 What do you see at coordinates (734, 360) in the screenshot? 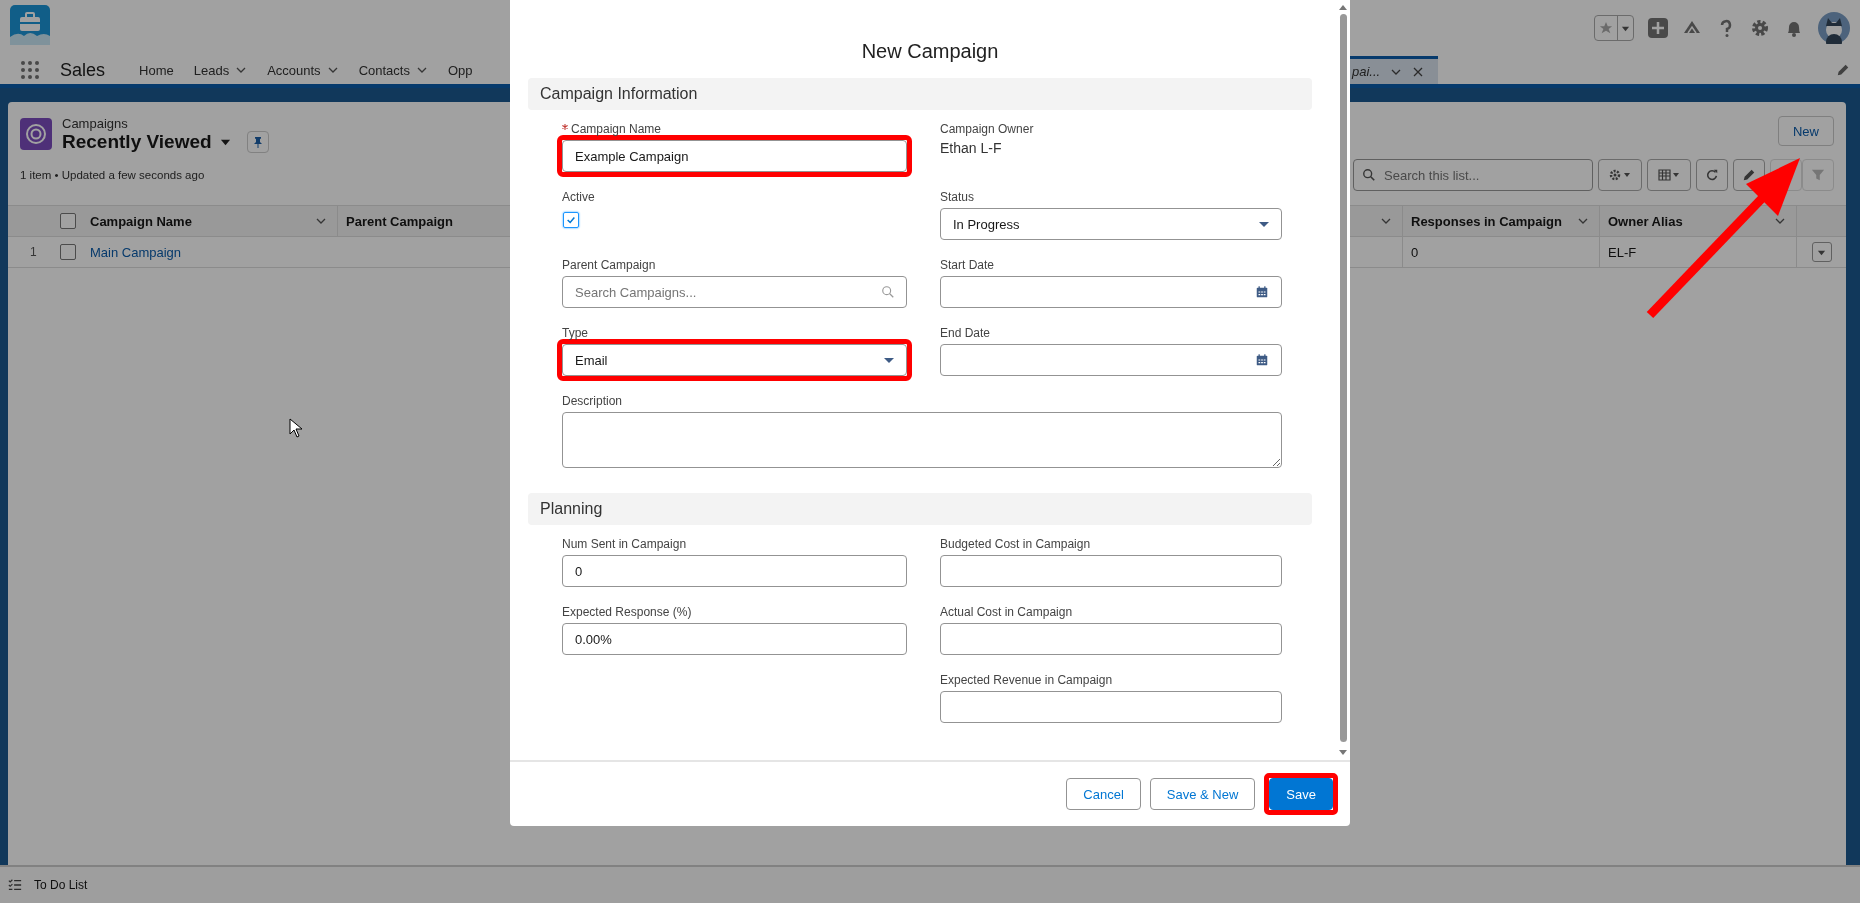
I see `picklist-field: Email` at bounding box center [734, 360].